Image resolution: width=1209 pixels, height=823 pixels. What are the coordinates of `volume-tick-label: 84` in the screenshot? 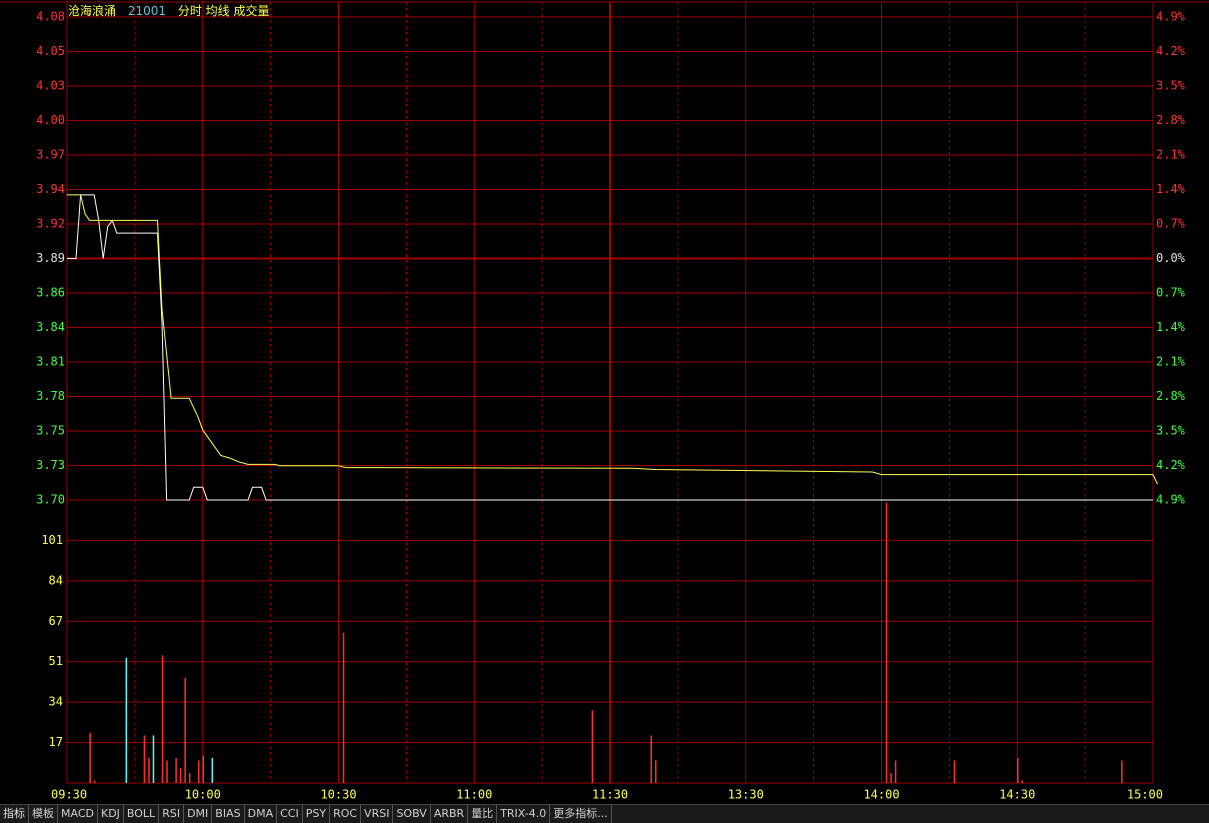 It's located at (56, 580).